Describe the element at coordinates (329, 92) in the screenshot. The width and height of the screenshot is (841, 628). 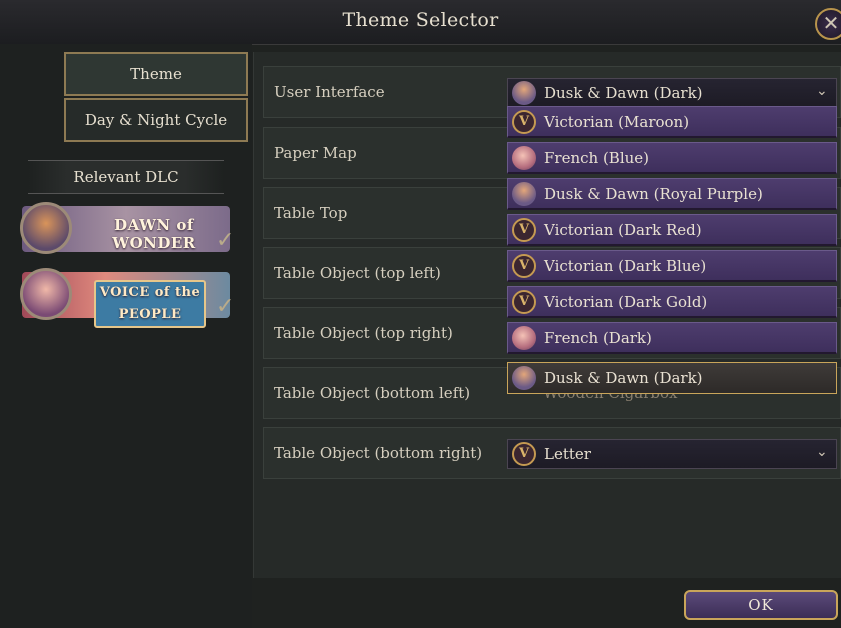
I see `setting-label: User Interface` at that location.